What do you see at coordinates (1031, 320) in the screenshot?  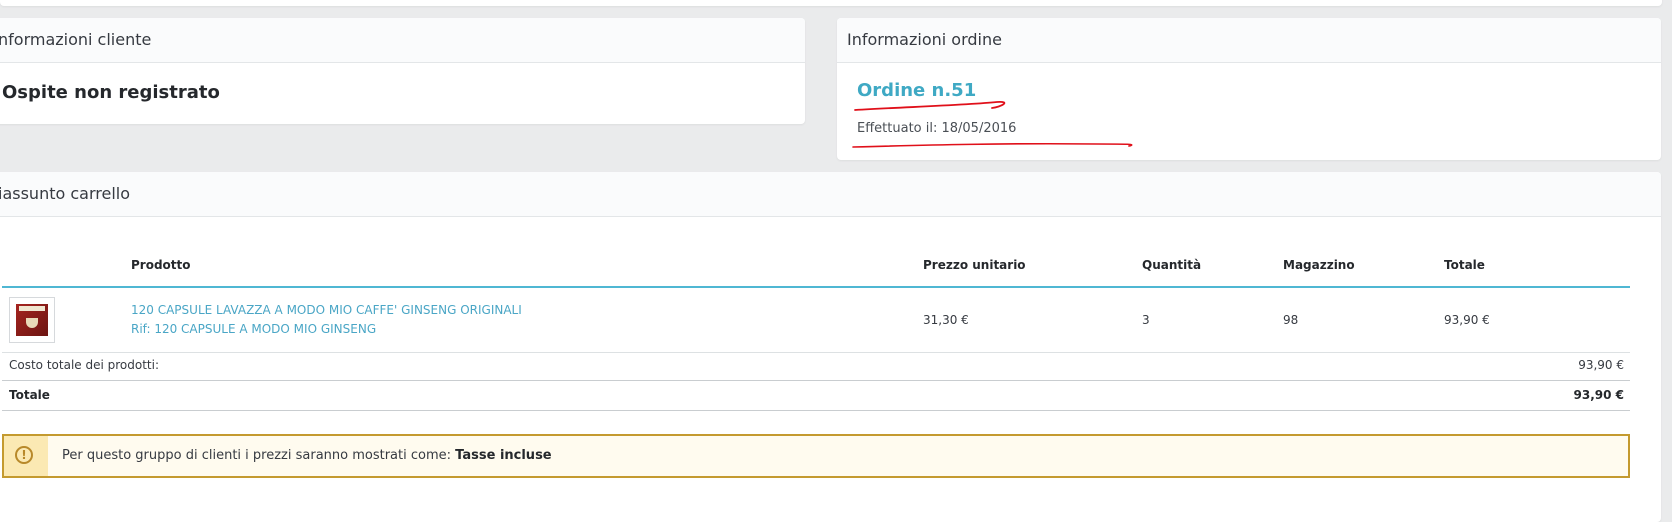 I see `unit-price-cell: 31,30 €` at bounding box center [1031, 320].